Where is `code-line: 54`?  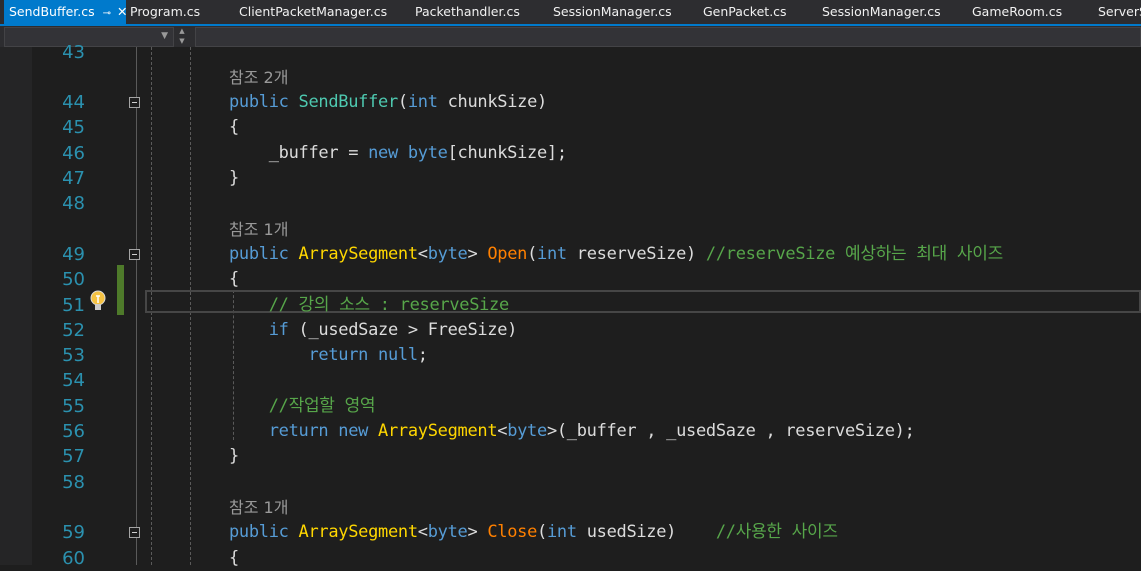
code-line: 54 is located at coordinates (570, 380).